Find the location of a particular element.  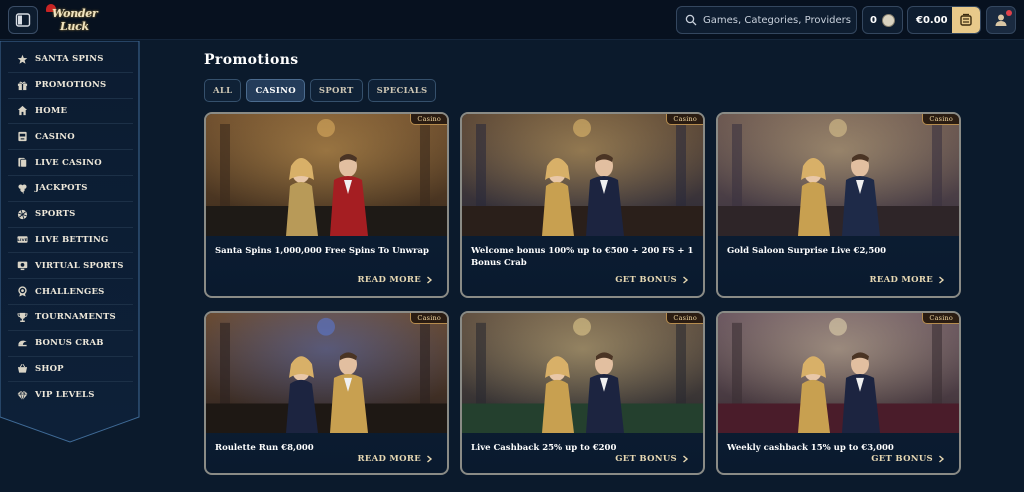

sidebar-item-label: Promotions is located at coordinates (71, 85).